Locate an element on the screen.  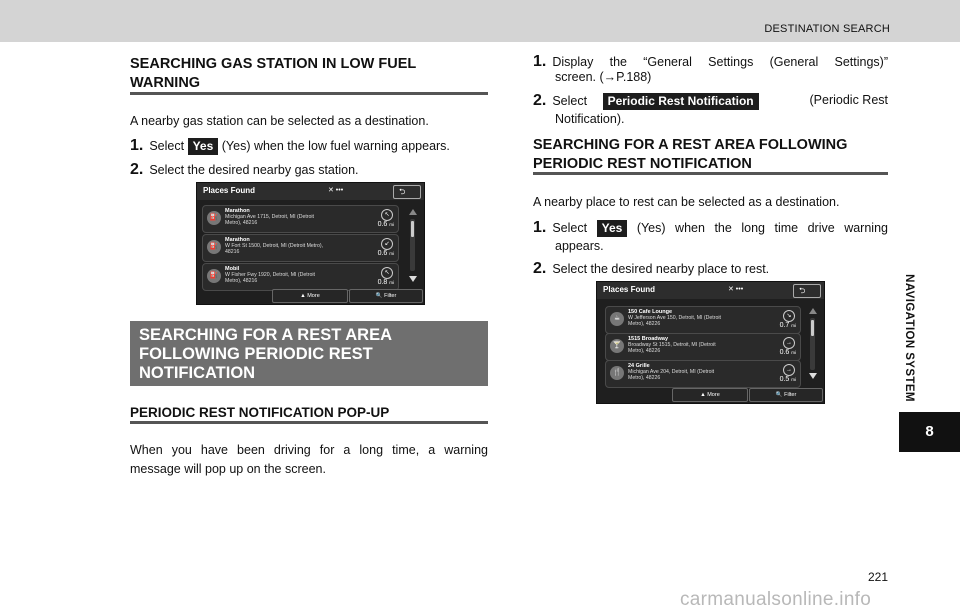
watermark: carmanualsonline.info is located at coordinates (776, 599).